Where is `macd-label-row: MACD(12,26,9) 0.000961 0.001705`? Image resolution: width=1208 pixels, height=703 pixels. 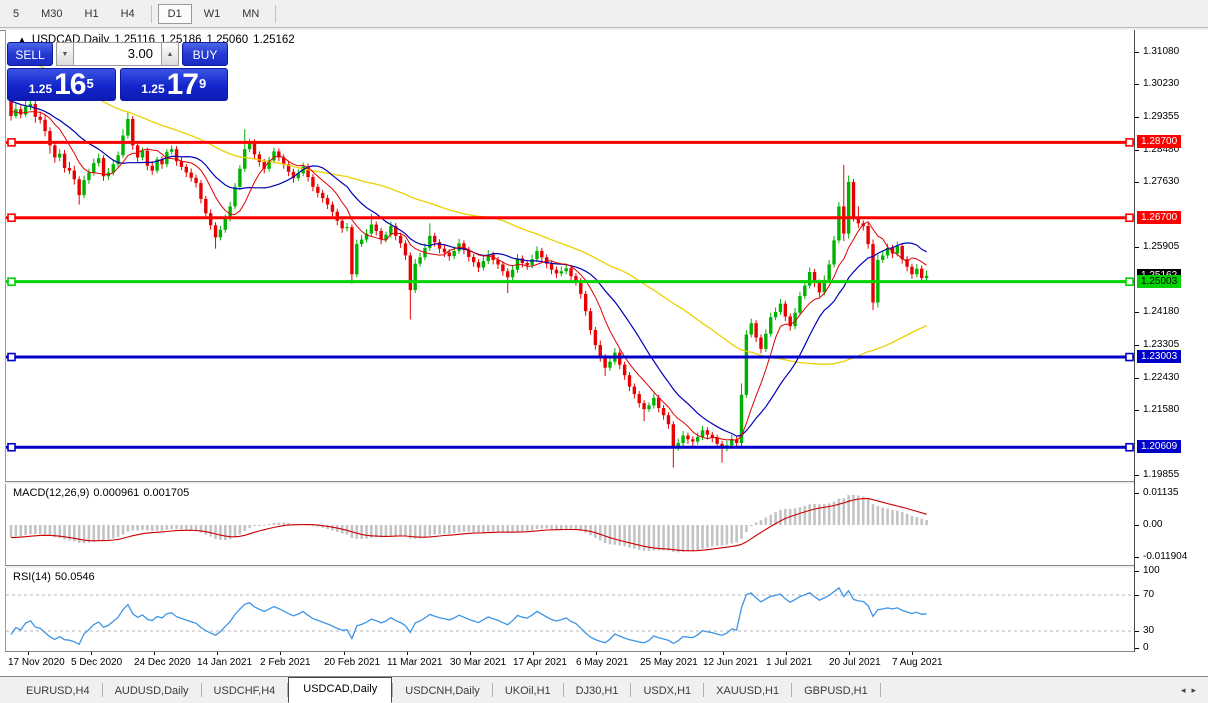
macd-label-row: MACD(12,26,9) 0.000961 0.001705 is located at coordinates (103, 493).